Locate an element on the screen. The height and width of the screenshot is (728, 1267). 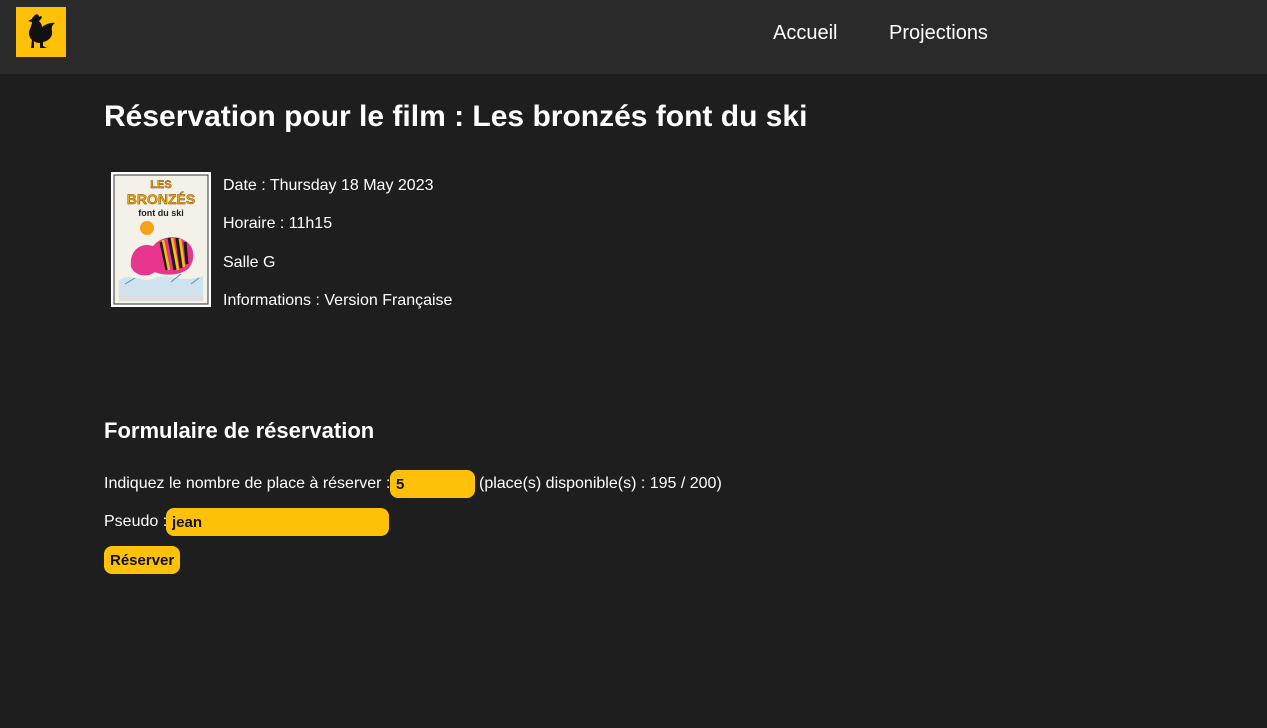
screening-info: Informations : Version Française is located at coordinates (338, 300).